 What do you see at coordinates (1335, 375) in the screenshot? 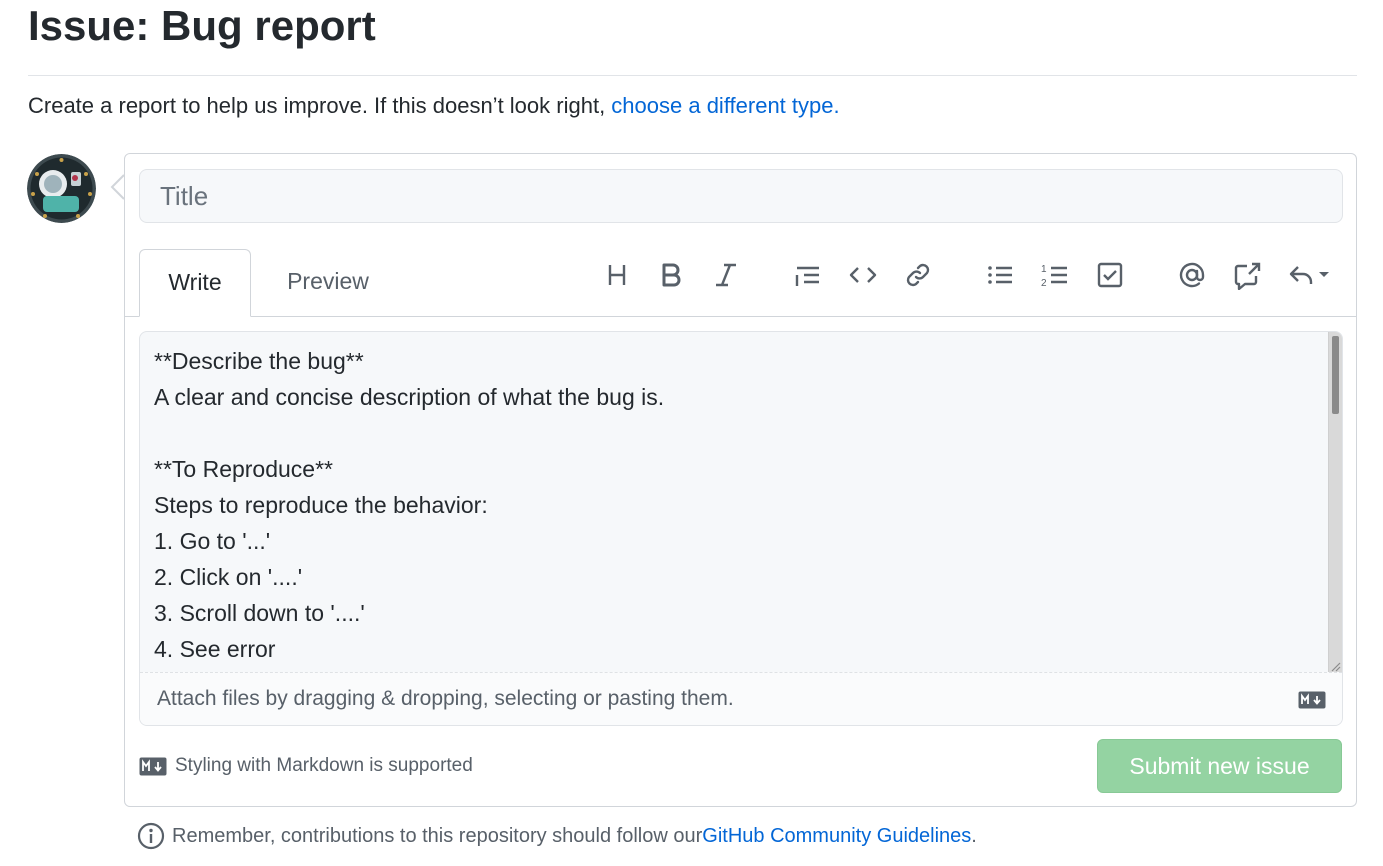
I see `editor-scrollbar-thumb` at bounding box center [1335, 375].